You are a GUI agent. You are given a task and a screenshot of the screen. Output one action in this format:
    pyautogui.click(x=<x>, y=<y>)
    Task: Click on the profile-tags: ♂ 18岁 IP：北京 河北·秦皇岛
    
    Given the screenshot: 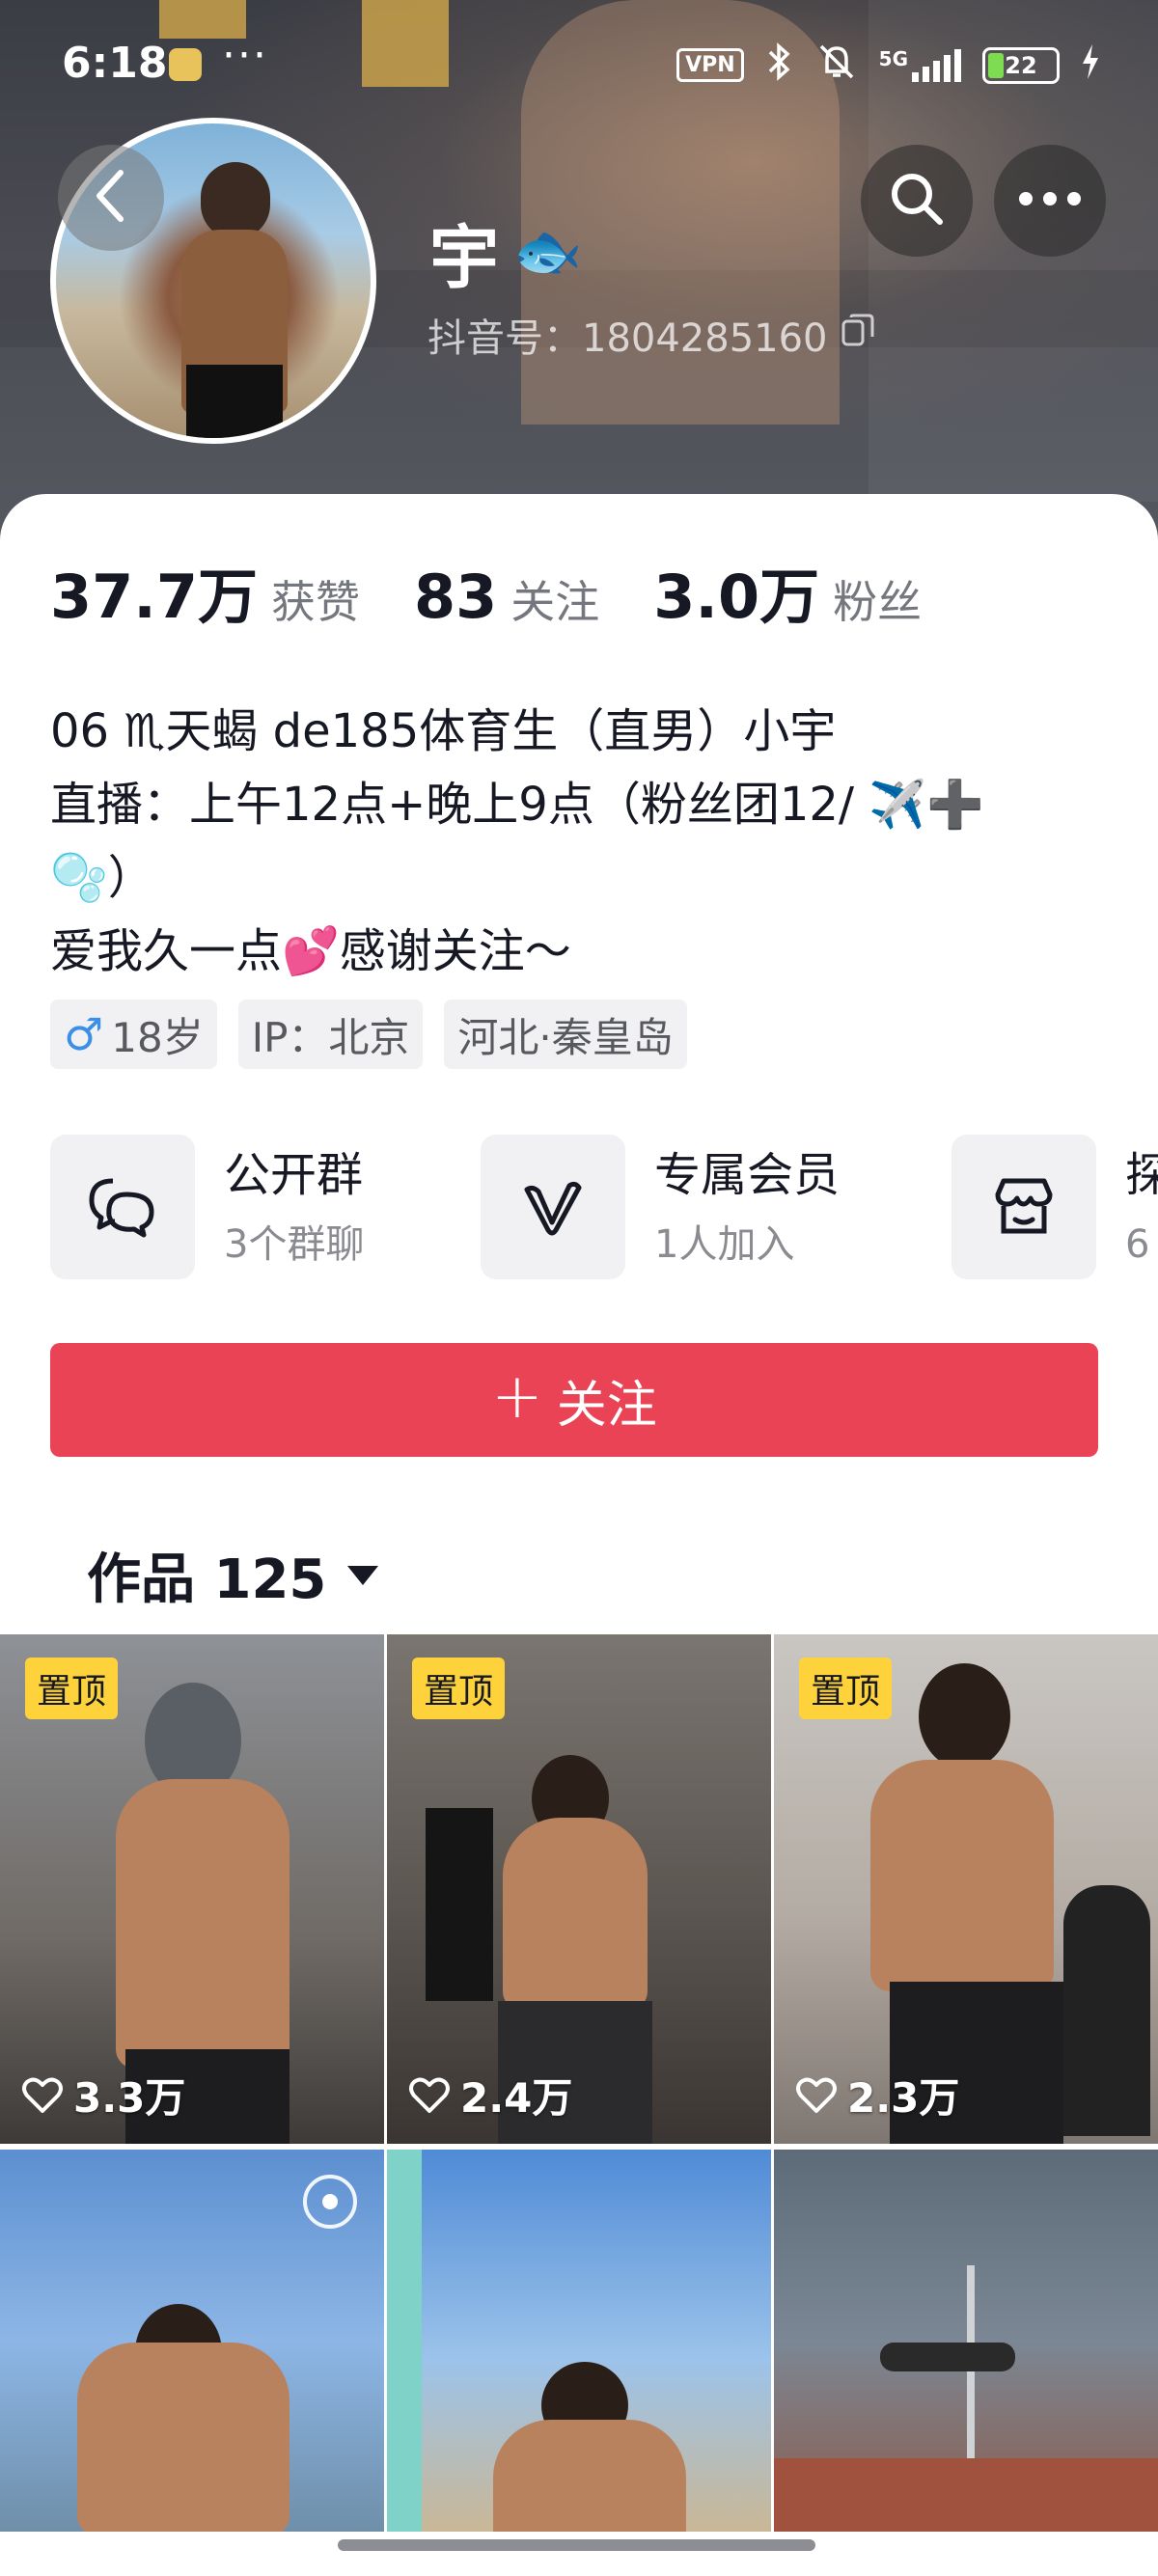 What is the action you would take?
    pyautogui.click(x=368, y=1034)
    